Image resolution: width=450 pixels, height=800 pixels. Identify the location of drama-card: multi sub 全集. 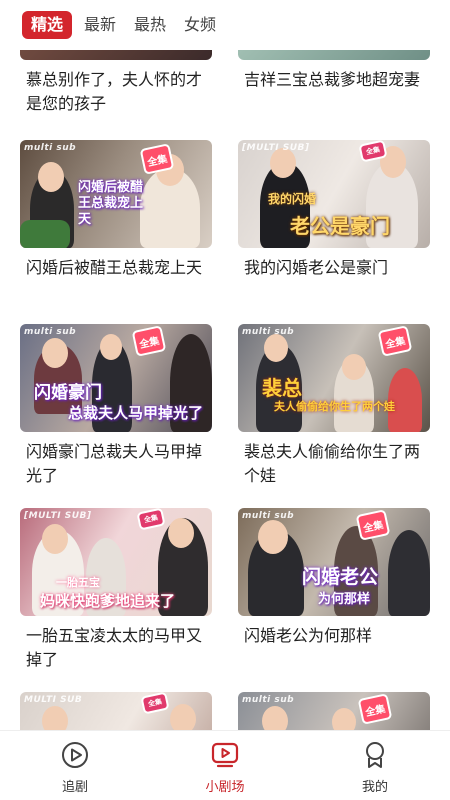
(334, 711).